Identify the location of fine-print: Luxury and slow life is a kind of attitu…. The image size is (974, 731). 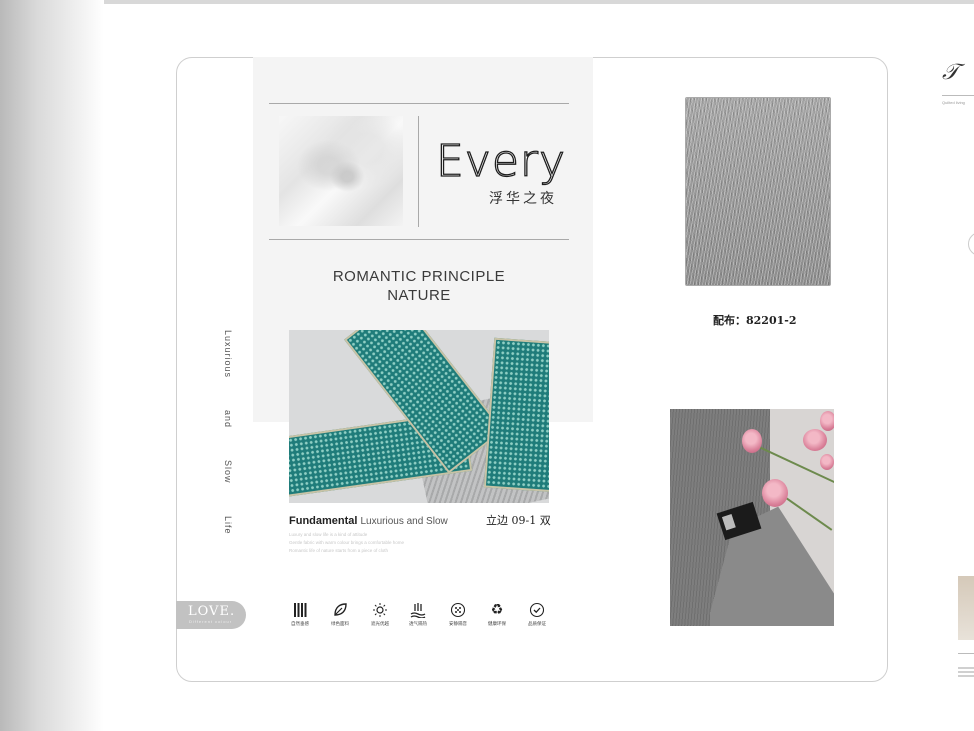
(371, 543).